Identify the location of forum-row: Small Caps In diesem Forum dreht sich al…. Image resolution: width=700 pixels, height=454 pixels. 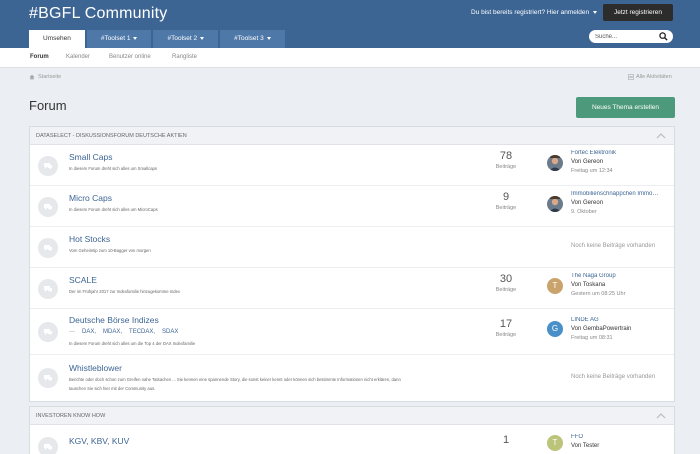
(352, 165).